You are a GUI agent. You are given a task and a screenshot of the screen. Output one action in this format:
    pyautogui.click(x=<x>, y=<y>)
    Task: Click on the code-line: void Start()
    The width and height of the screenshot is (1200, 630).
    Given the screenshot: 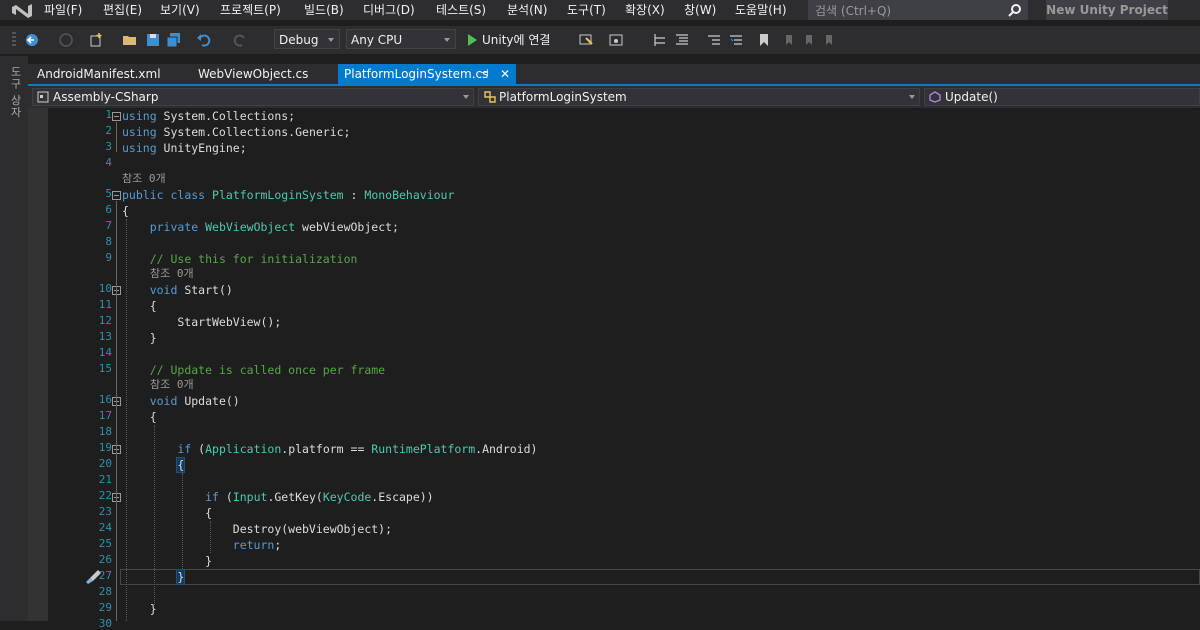 What is the action you would take?
    pyautogui.click(x=177, y=290)
    